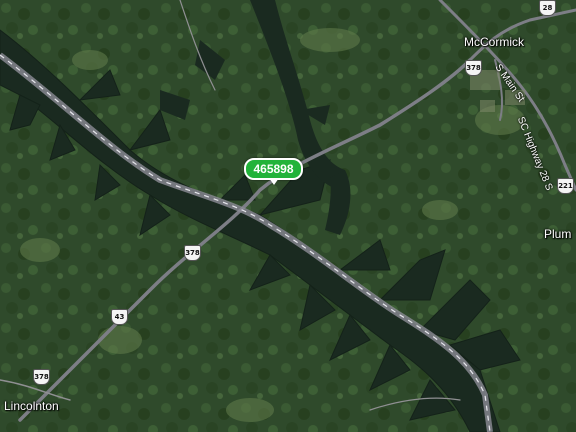 This screenshot has width=576, height=432. Describe the element at coordinates (192, 253) in the screenshot. I see `route-shield-us378-mid-icon: 378` at that location.